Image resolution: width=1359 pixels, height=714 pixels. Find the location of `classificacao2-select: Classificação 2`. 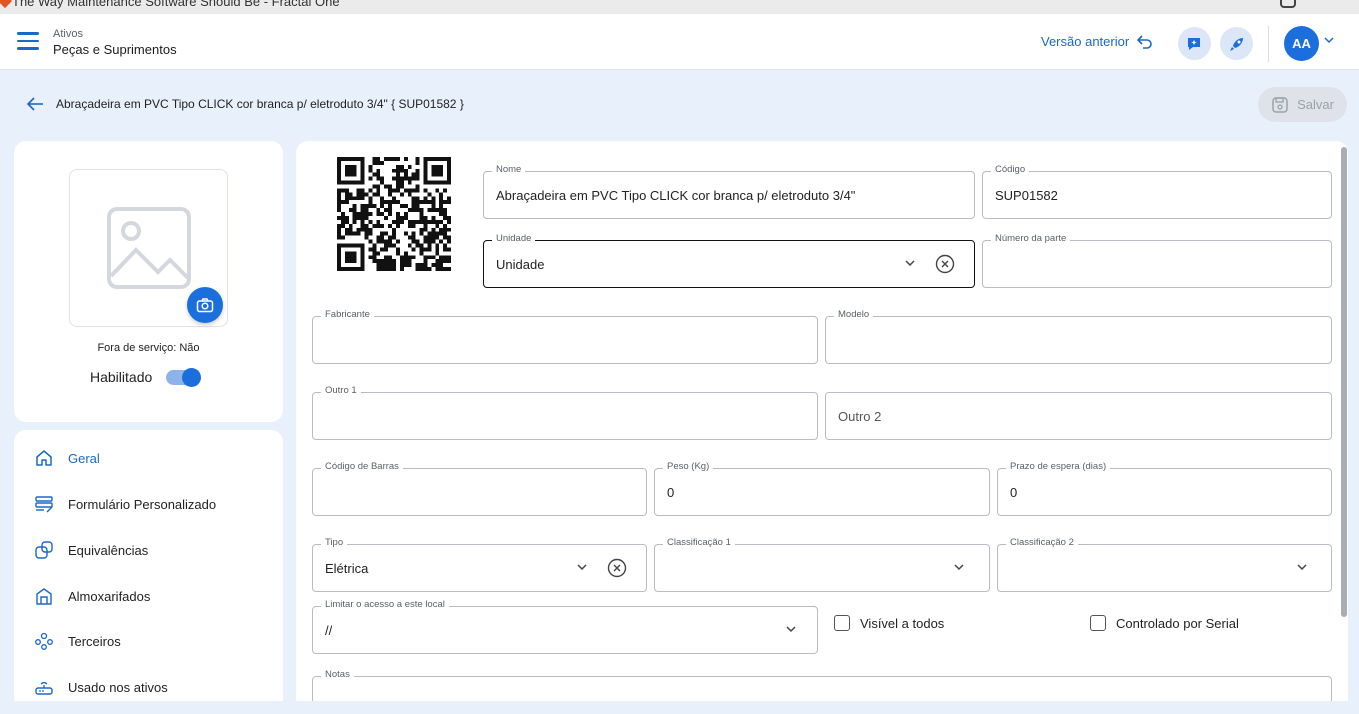

classificacao2-select: Classificação 2 is located at coordinates (1164, 564).